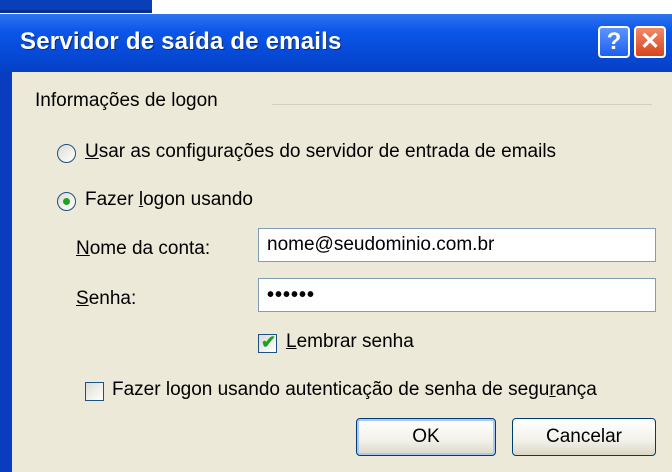 The height and width of the screenshot is (472, 672). I want to click on ok-button: OK, so click(426, 437).